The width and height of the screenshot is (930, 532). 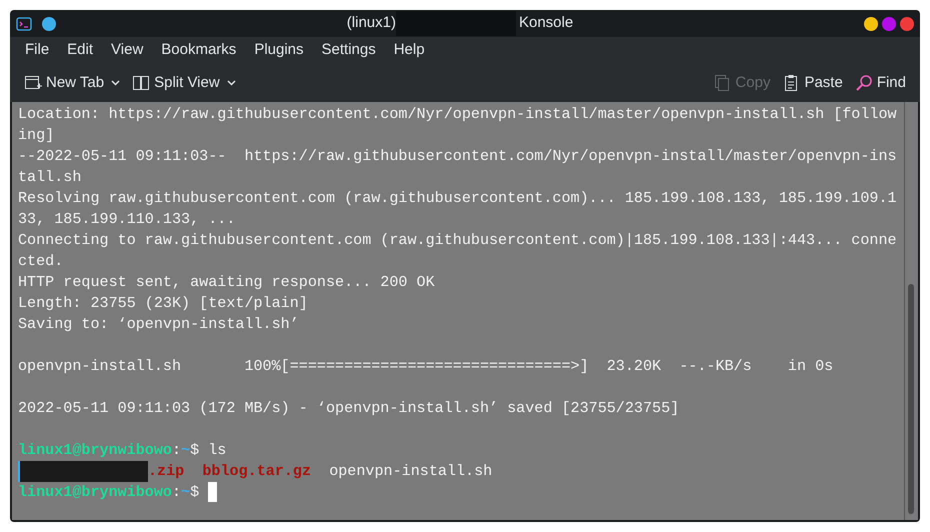 I want to click on menu-item: View, so click(x=127, y=50).